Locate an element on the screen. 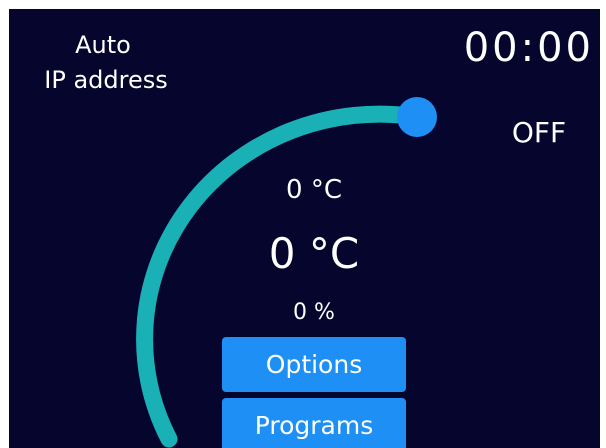 The height and width of the screenshot is (448, 606). ip-address-label: IP address is located at coordinates (106, 80).